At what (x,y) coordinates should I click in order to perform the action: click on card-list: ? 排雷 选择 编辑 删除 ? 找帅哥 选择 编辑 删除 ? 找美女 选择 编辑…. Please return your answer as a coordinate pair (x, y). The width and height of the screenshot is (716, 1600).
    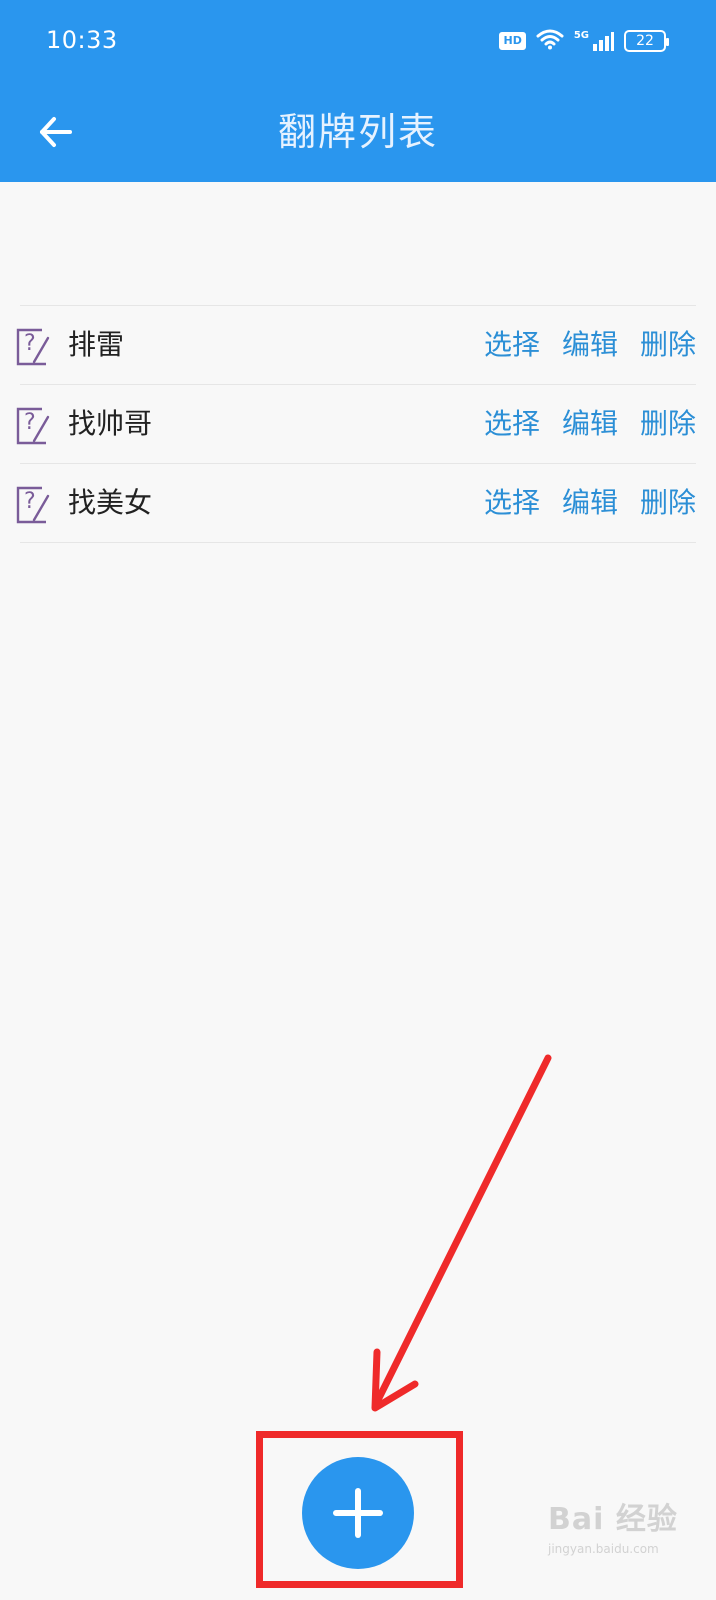
    Looking at the image, I should click on (356, 424).